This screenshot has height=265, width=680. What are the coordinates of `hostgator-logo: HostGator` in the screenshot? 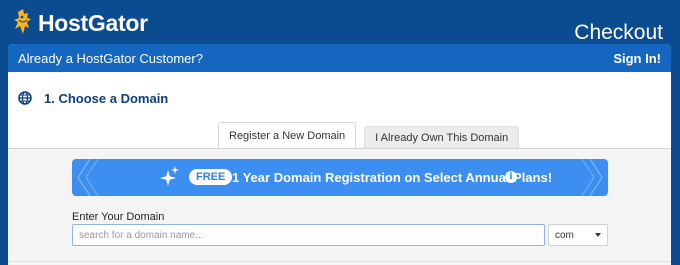 It's located at (79, 23).